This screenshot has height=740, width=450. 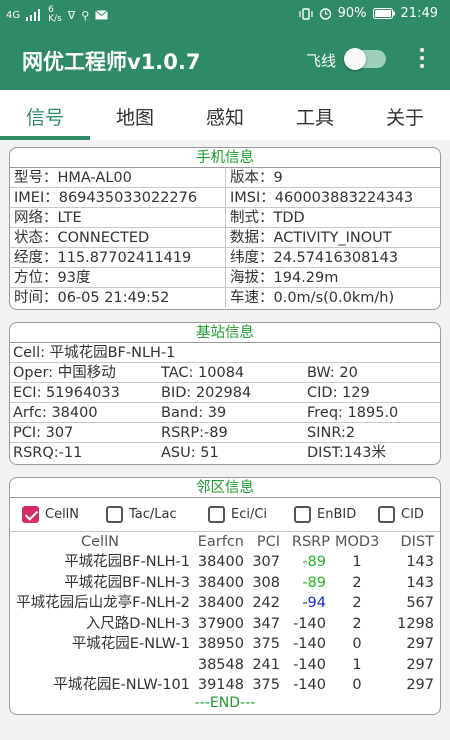 I want to click on neighbor-rsrp: -140, so click(x=309, y=665).